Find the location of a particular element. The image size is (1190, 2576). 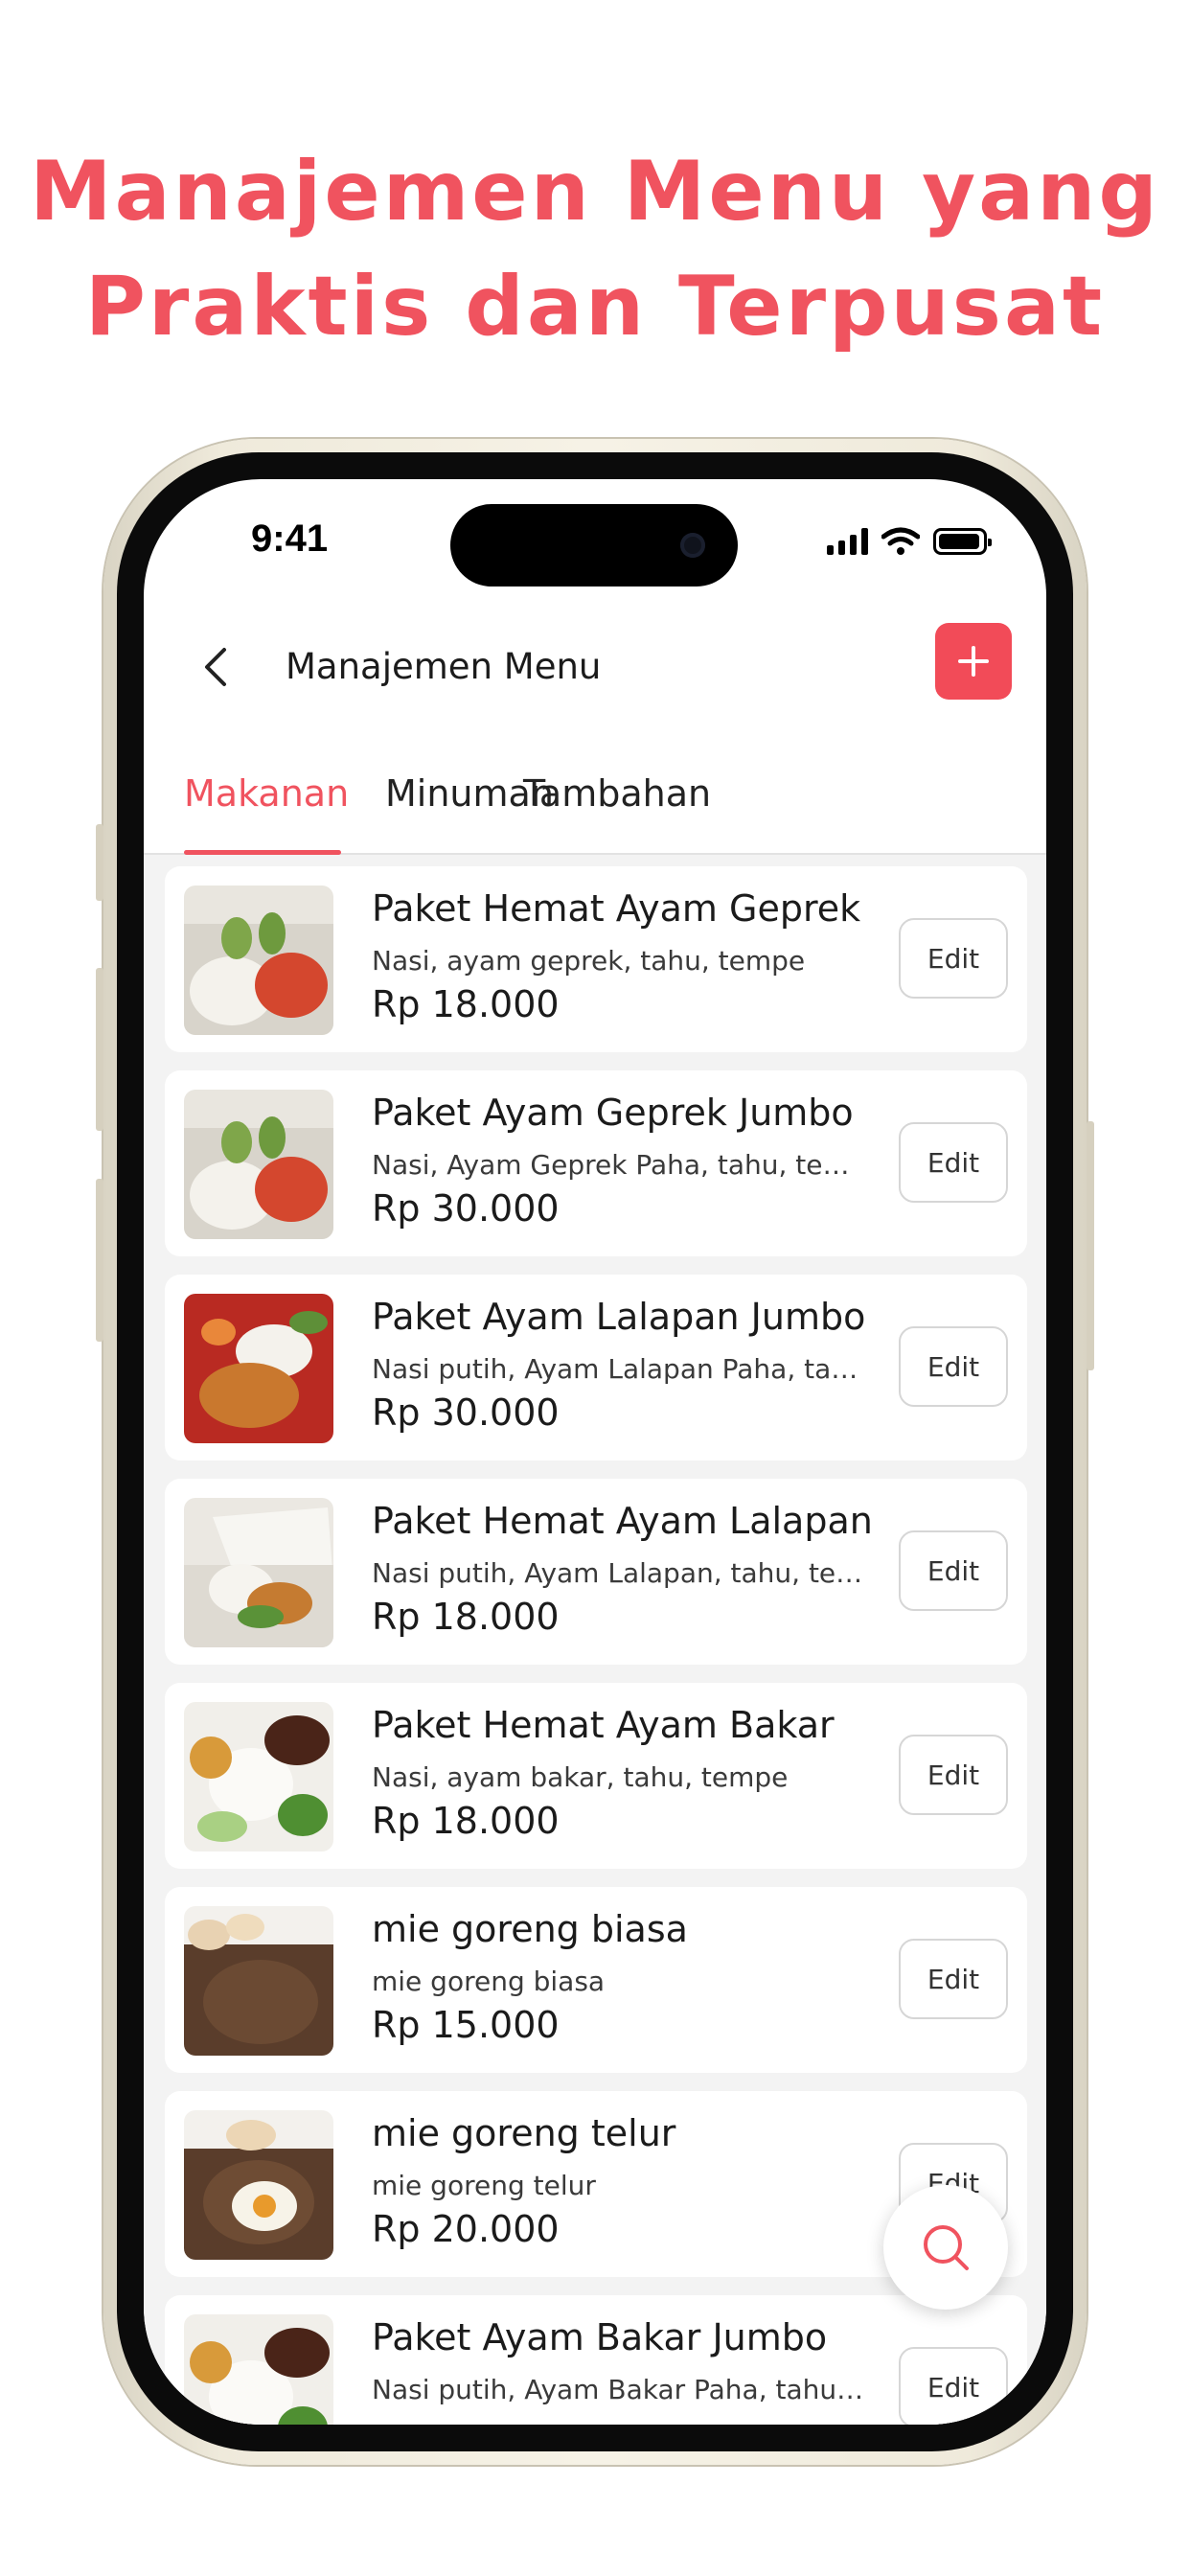

cellular-signal-icon is located at coordinates (848, 541).